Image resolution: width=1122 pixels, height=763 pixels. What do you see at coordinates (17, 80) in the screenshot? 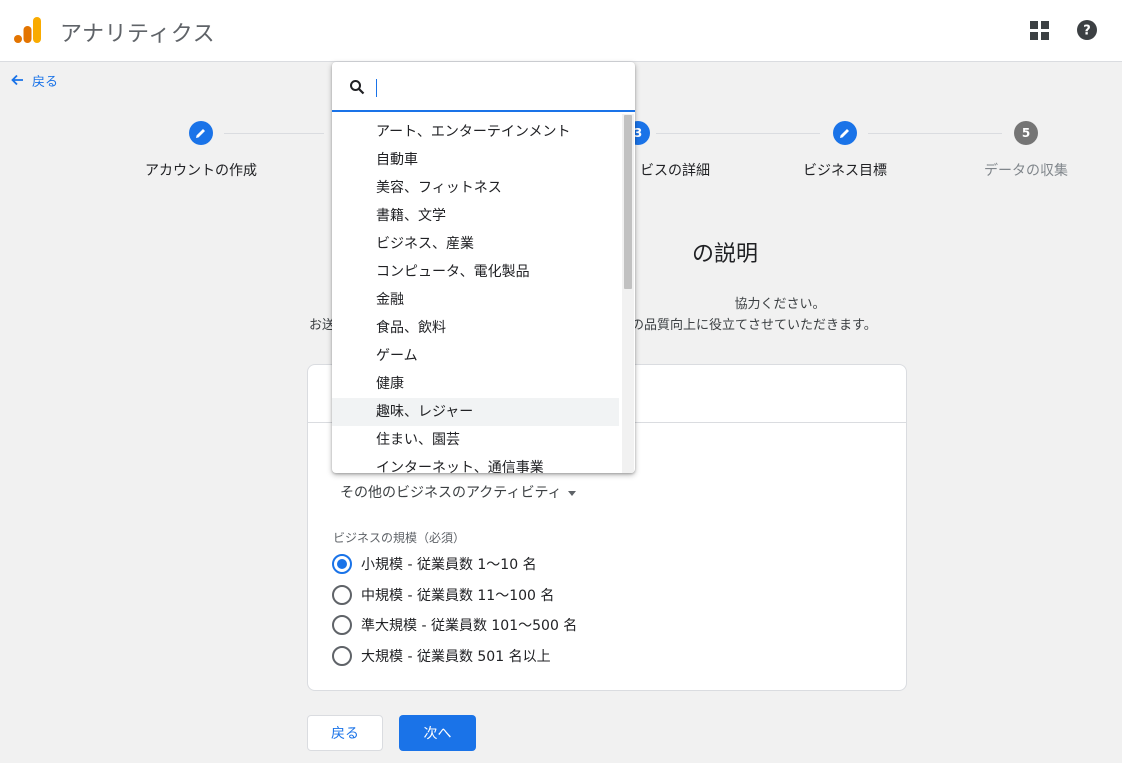
I see `arrow-back-icon` at bounding box center [17, 80].